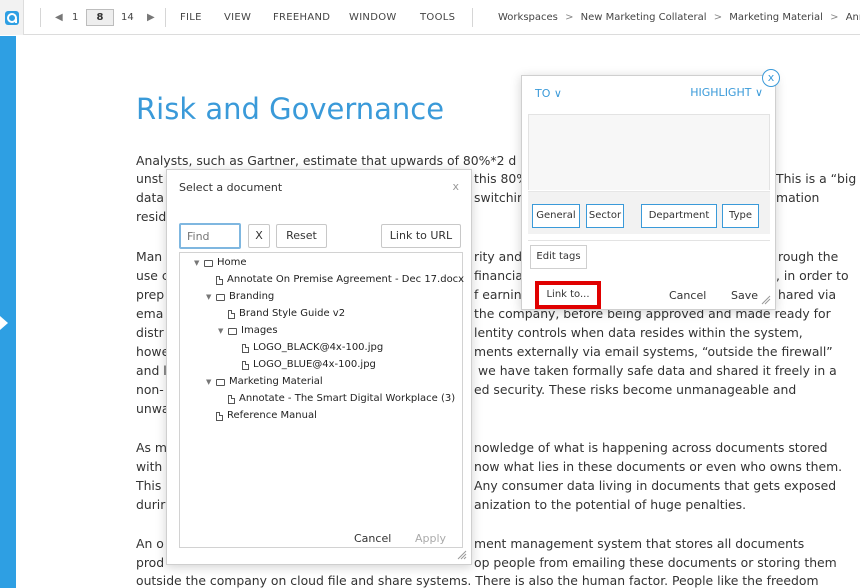 This screenshot has width=860, height=588. What do you see at coordinates (210, 236) in the screenshot?
I see `find-input` at bounding box center [210, 236].